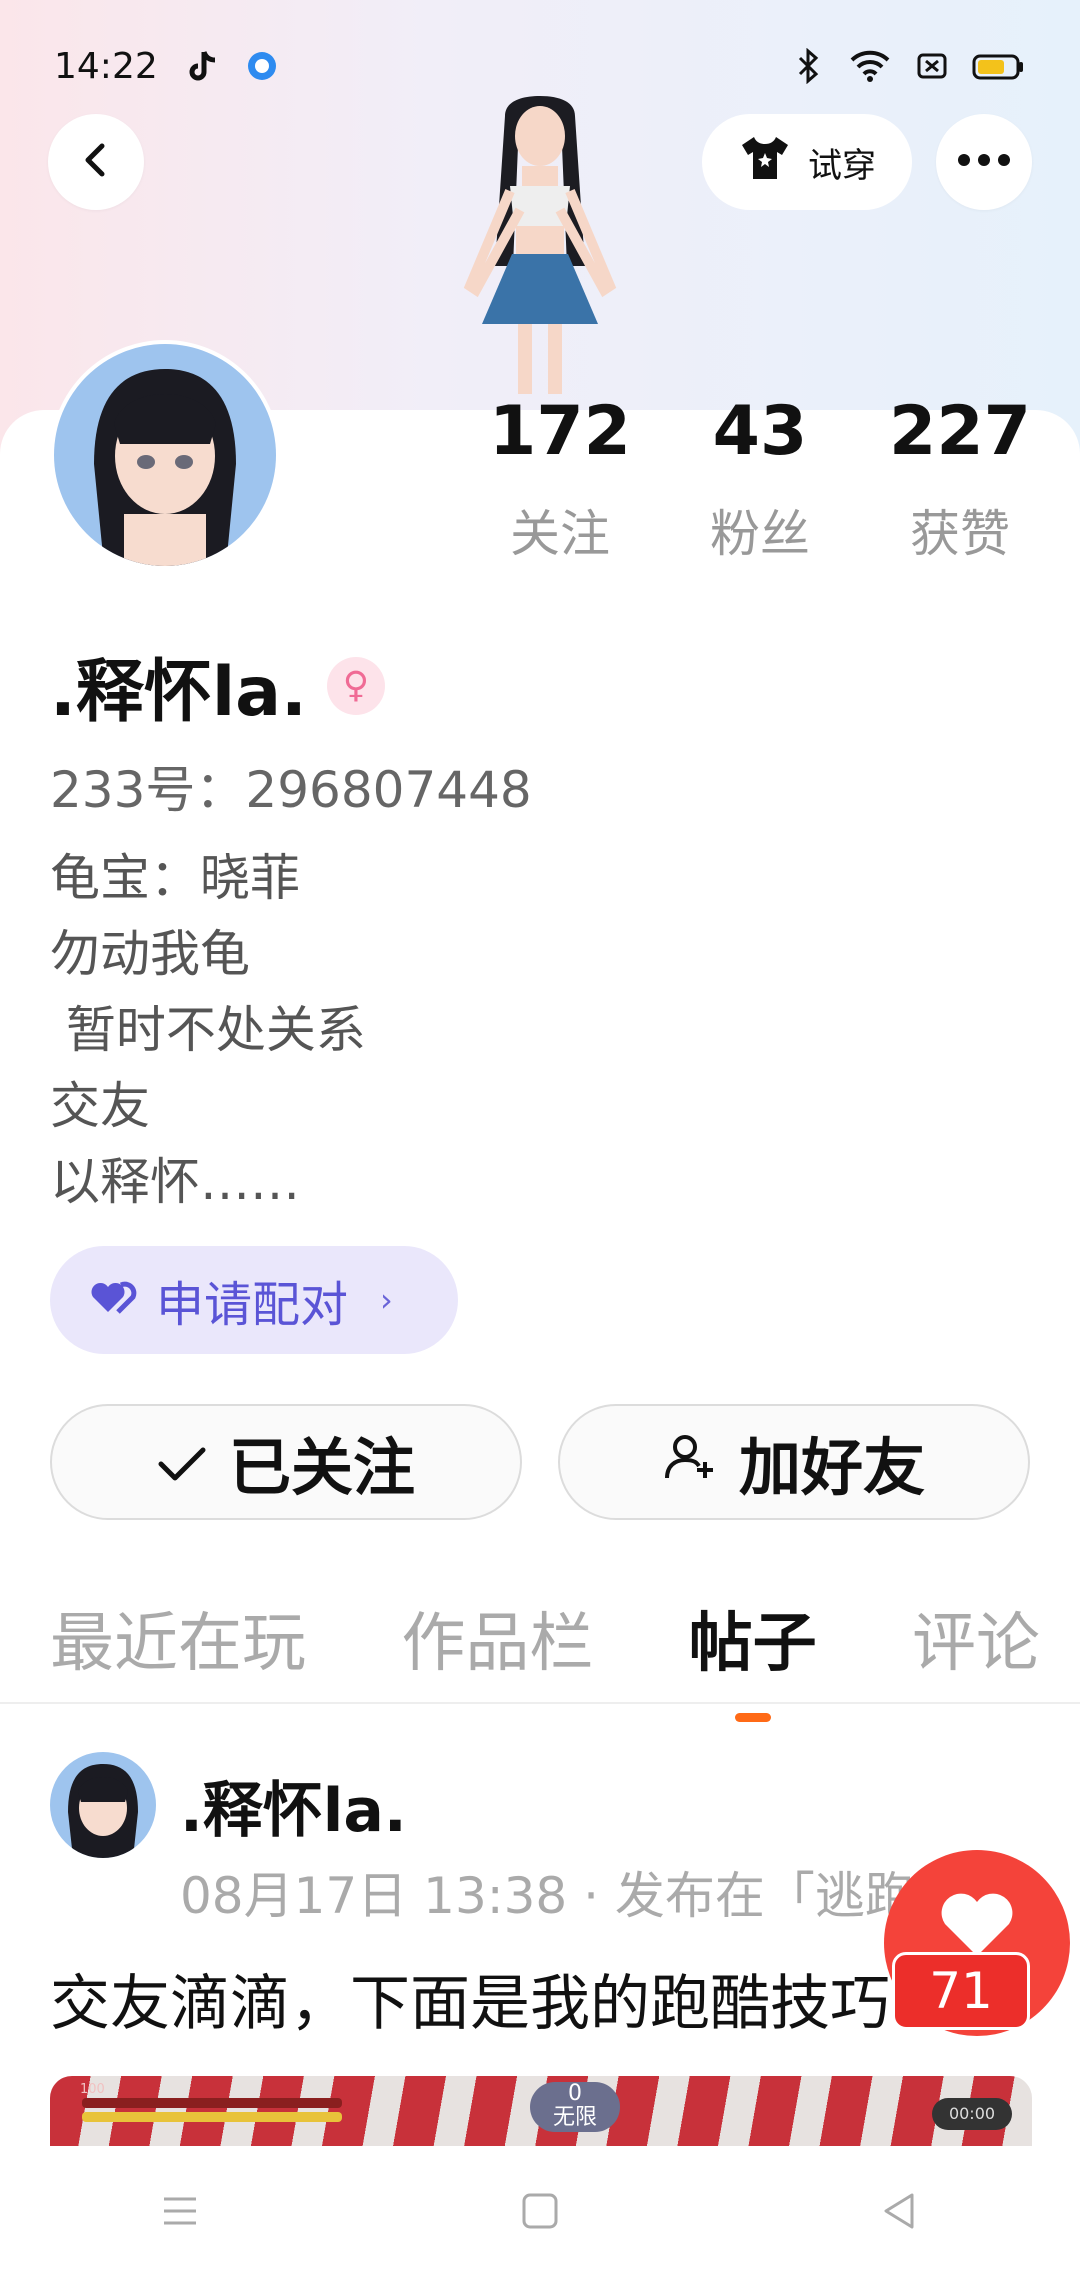 This screenshot has height=2280, width=1080. I want to click on profile-name: .释怀la., so click(178, 692).